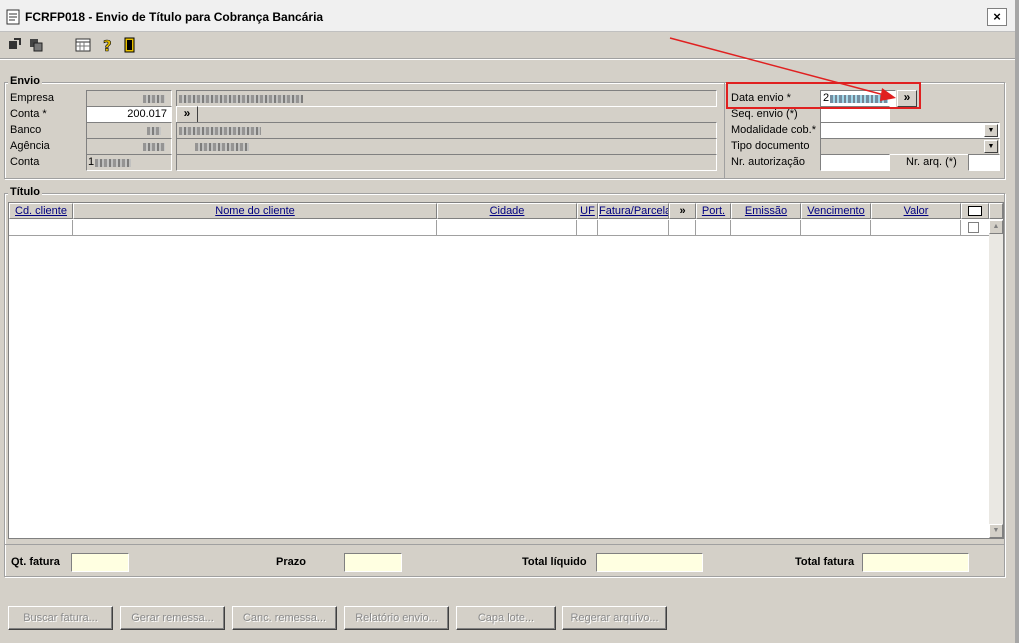 This screenshot has height=643, width=1019. I want to click on col-uf: UF, so click(587, 211).